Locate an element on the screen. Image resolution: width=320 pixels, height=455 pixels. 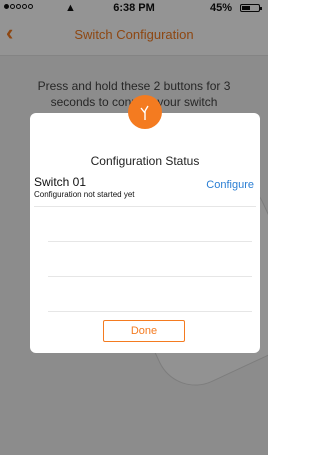
switch-name: Switch 01 is located at coordinates (60, 182).